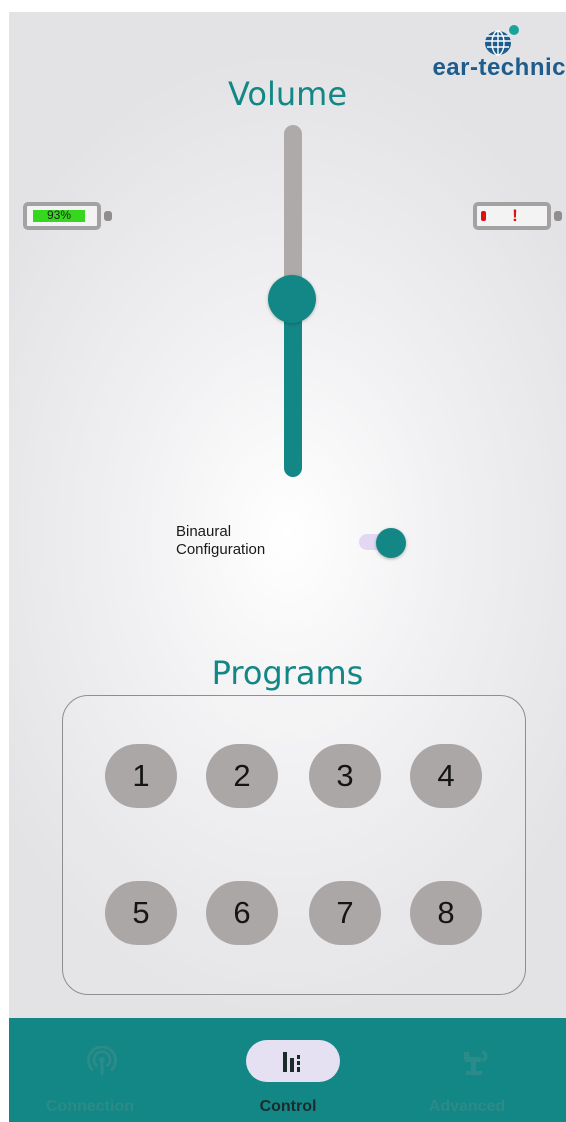 Image resolution: width=566 pixels, height=1122 pixels. I want to click on left-battery-indicator: 93%, so click(62, 216).